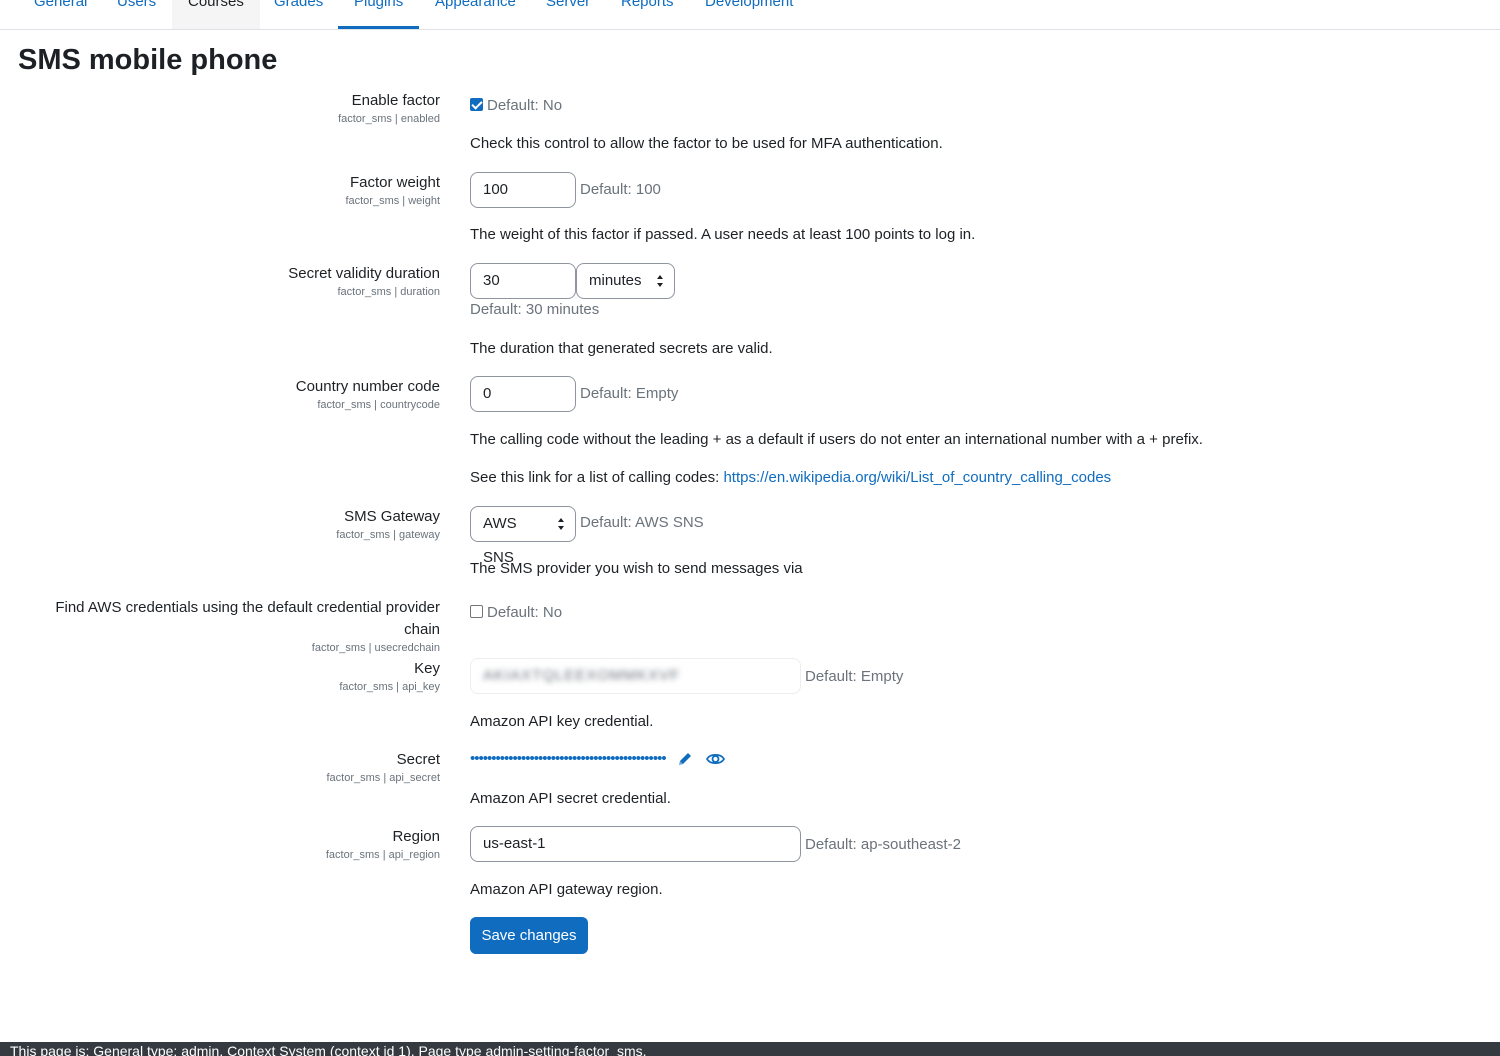 The width and height of the screenshot is (1500, 1056). I want to click on duration-unit-select: minutes, so click(625, 281).